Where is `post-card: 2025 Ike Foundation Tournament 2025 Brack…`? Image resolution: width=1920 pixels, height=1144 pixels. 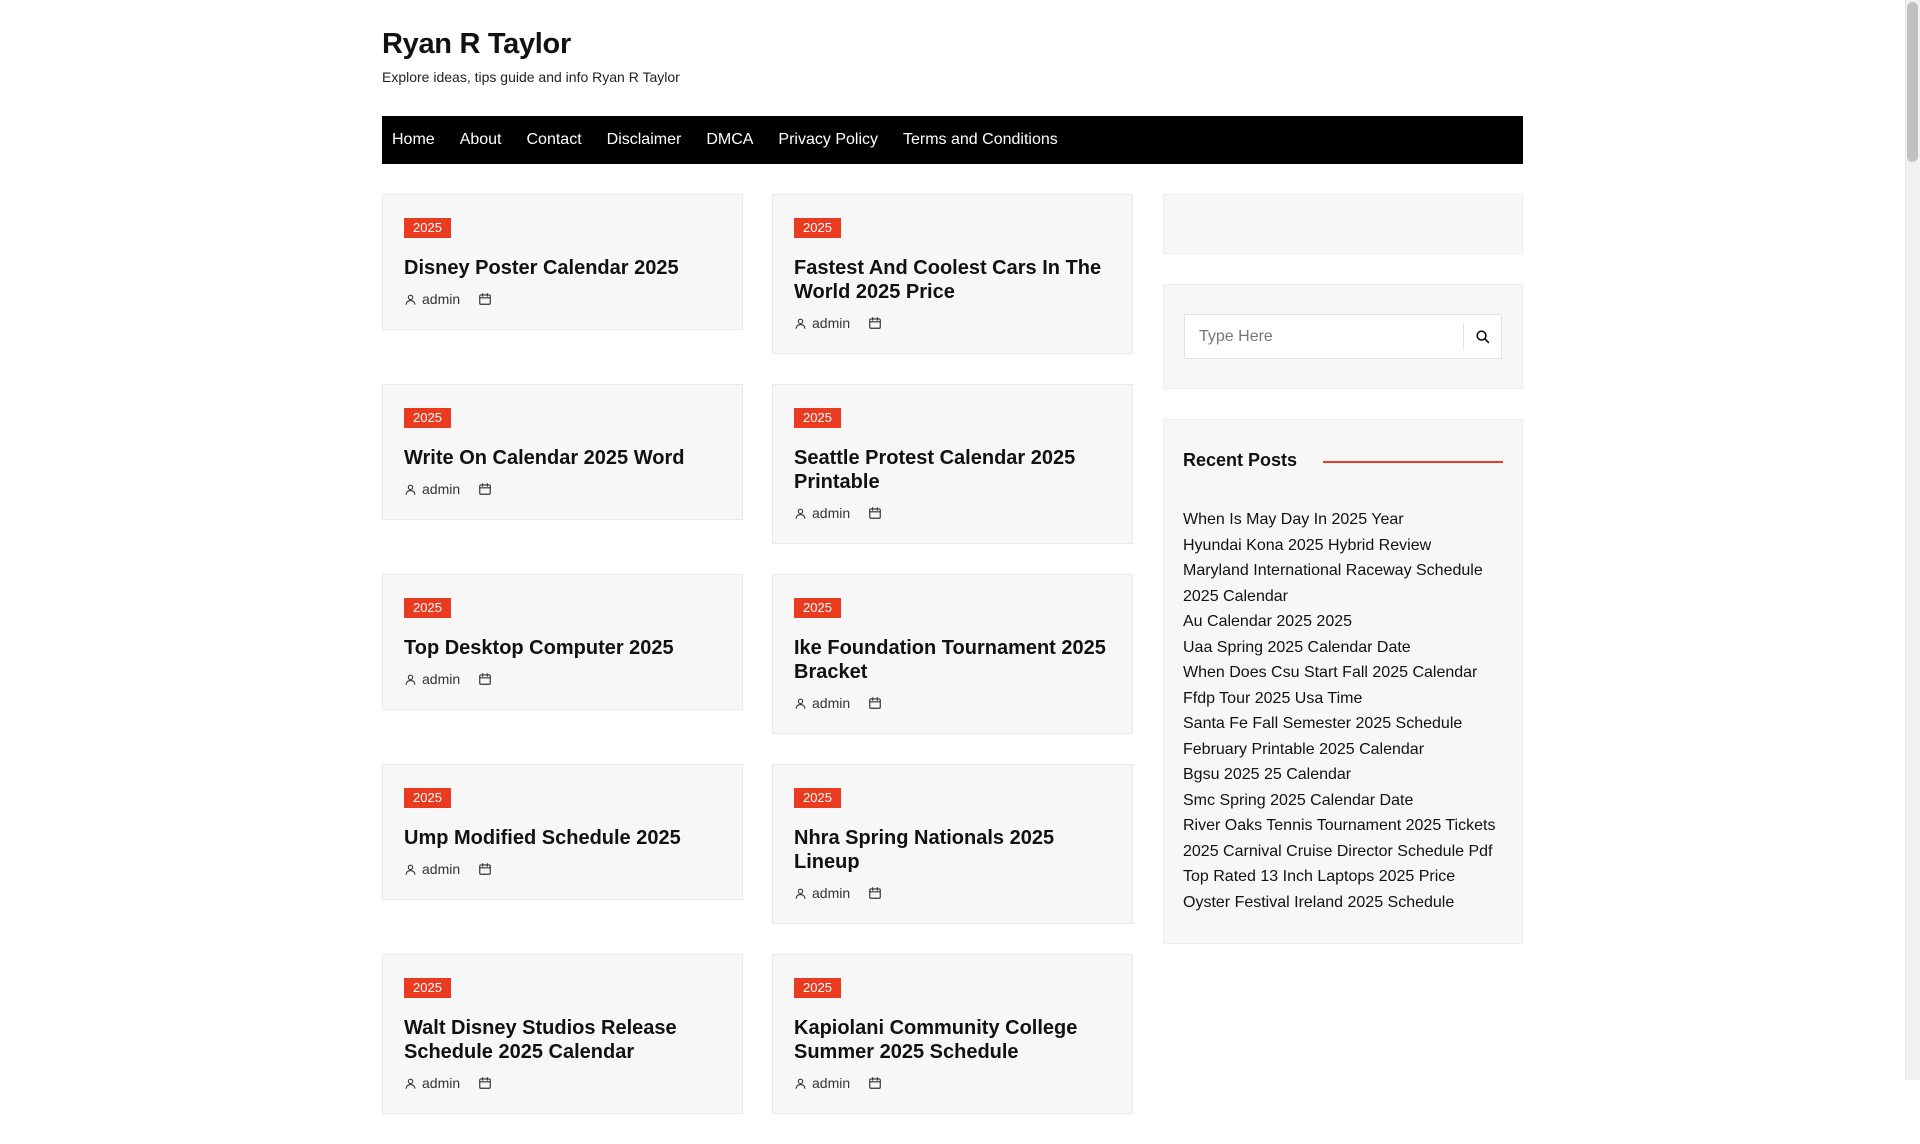
post-card: 2025 Ike Foundation Tournament 2025 Brack… is located at coordinates (952, 654).